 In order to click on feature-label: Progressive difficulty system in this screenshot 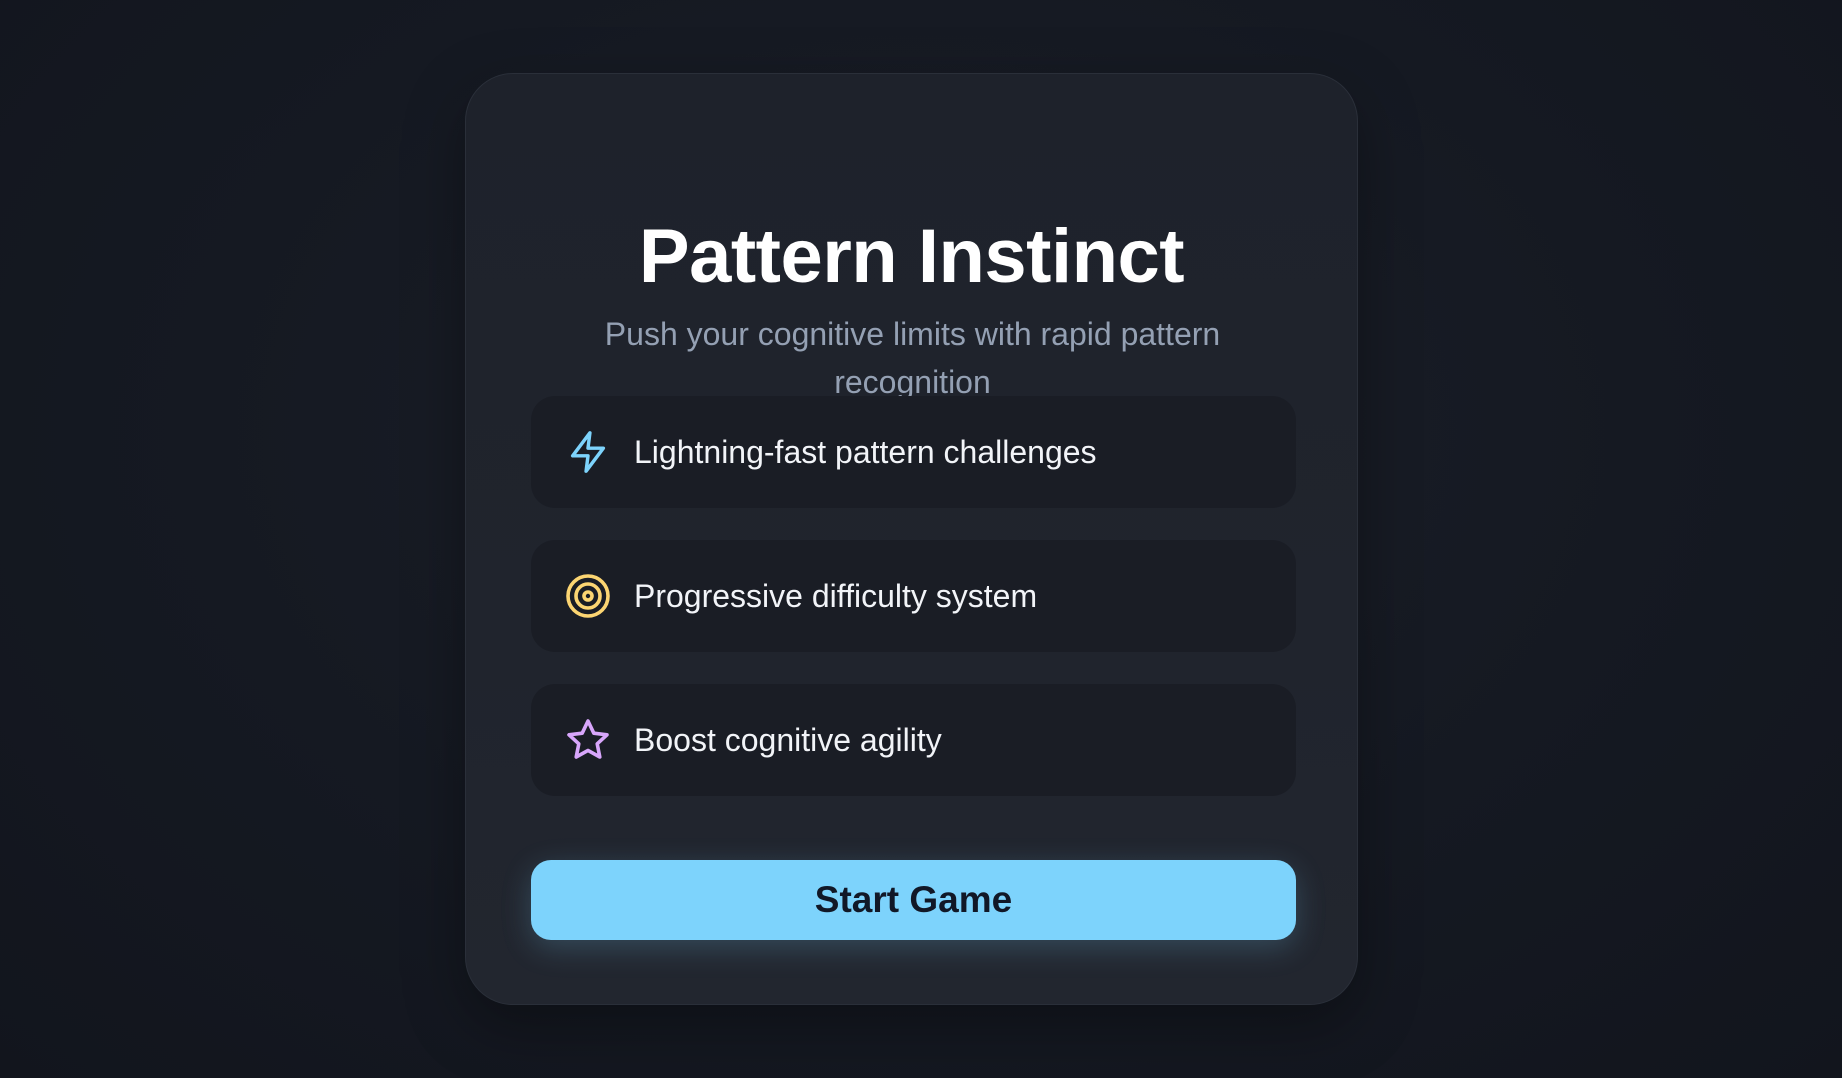, I will do `click(836, 596)`.